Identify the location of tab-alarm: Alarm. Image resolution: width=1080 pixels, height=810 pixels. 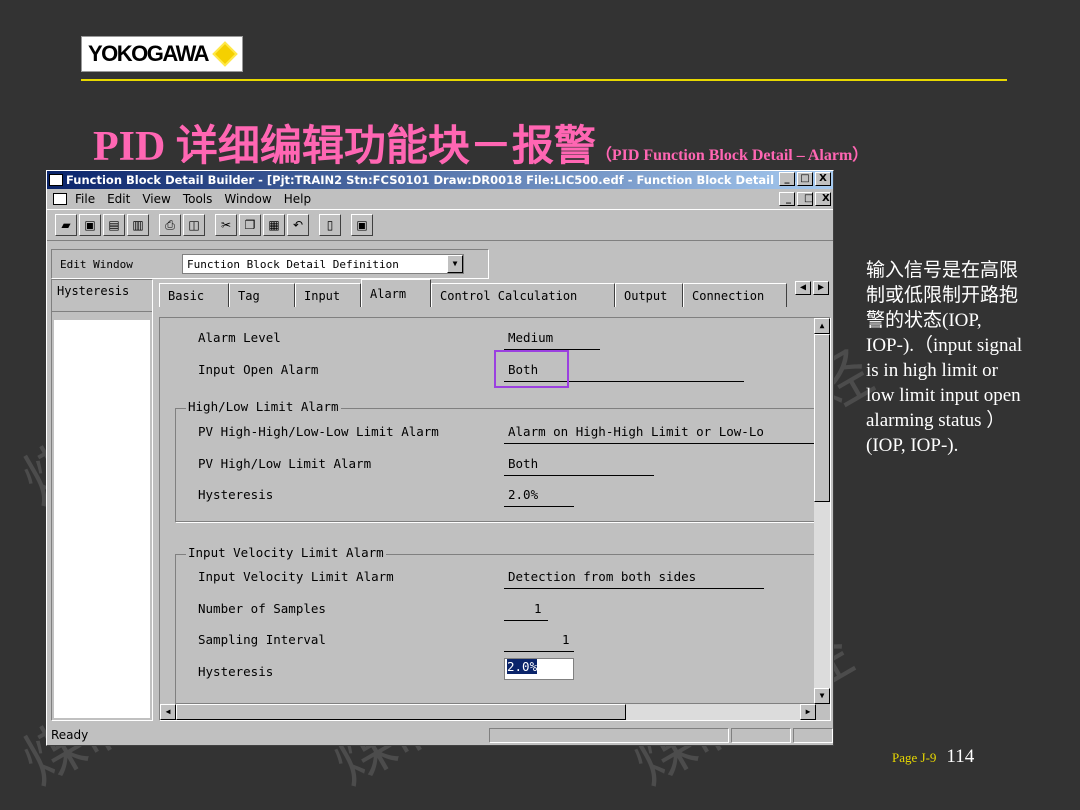
(396, 293).